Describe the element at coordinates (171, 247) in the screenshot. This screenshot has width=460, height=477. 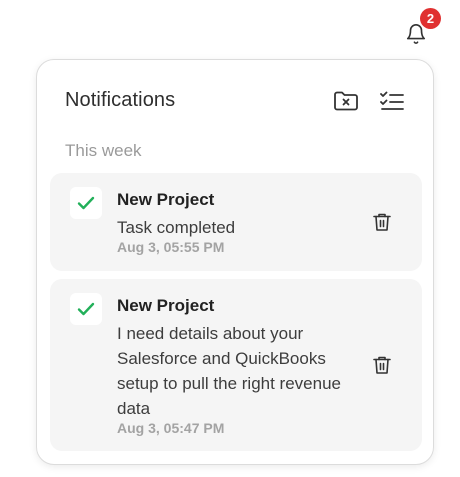
I see `notification-timestamp: Aug 3, 05:55 PM` at that location.